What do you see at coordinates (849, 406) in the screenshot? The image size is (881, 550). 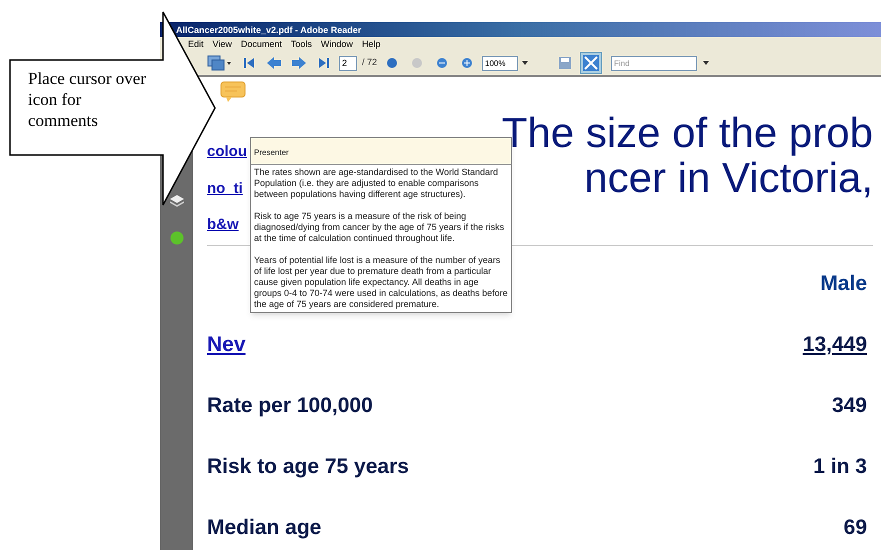 I see `row-value: 349` at bounding box center [849, 406].